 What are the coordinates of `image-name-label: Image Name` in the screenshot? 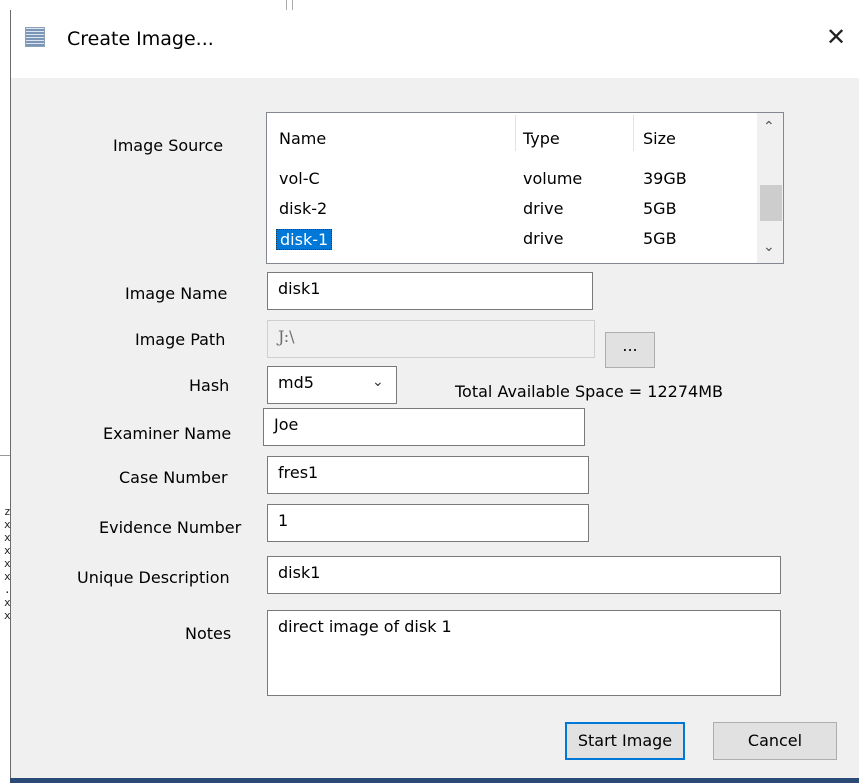 It's located at (176, 293).